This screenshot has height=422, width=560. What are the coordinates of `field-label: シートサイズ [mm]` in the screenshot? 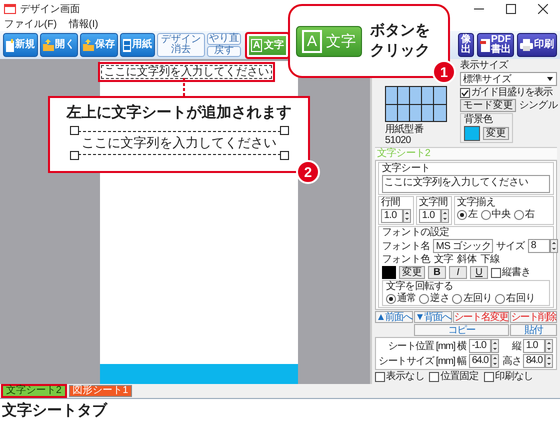 It's located at (416, 361).